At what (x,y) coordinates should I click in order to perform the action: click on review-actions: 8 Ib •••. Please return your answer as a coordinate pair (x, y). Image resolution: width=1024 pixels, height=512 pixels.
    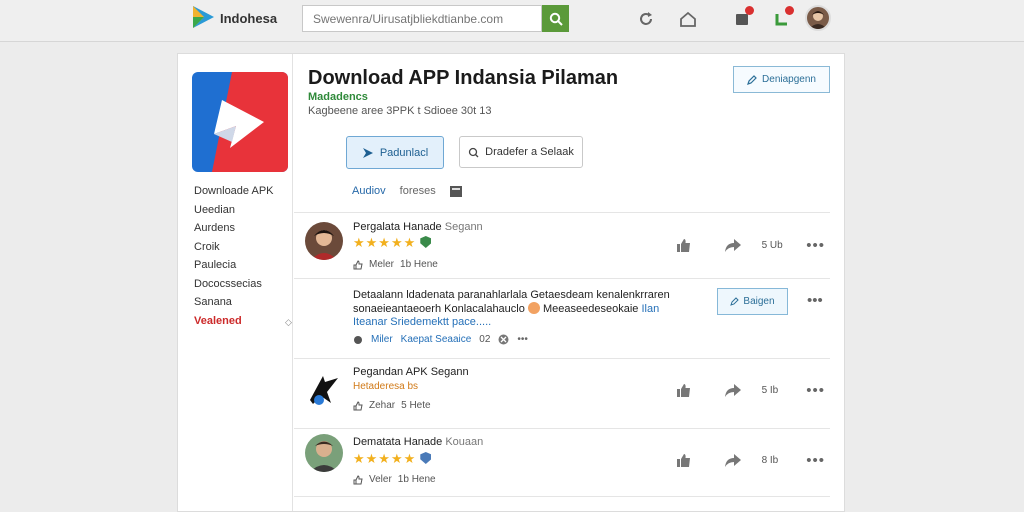
    Looking at the image, I should click on (750, 460).